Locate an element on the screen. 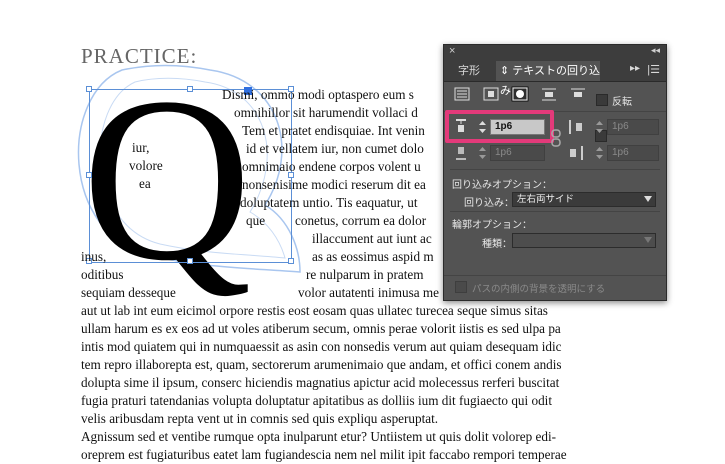  body-text-line: illaccument aut iunt ac is located at coordinates (372, 238).